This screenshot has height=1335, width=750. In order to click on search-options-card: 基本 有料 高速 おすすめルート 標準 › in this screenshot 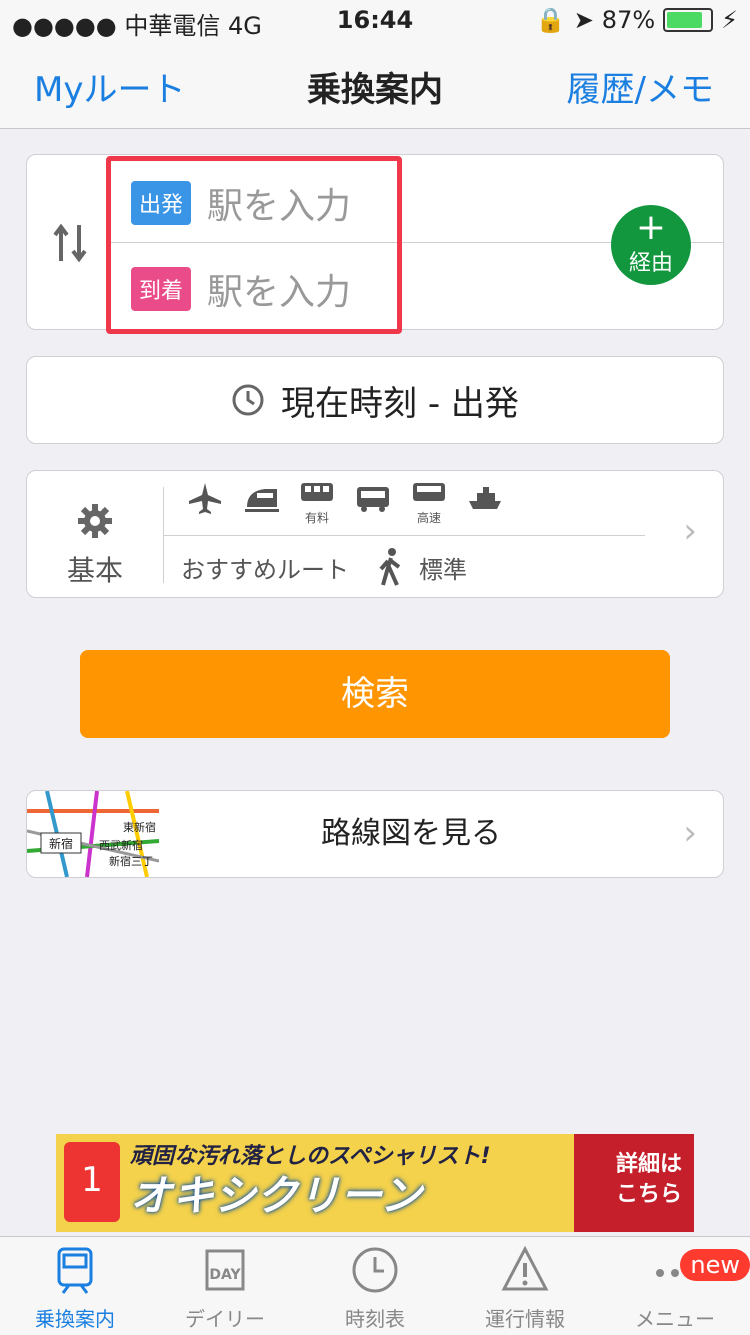, I will do `click(375, 534)`.